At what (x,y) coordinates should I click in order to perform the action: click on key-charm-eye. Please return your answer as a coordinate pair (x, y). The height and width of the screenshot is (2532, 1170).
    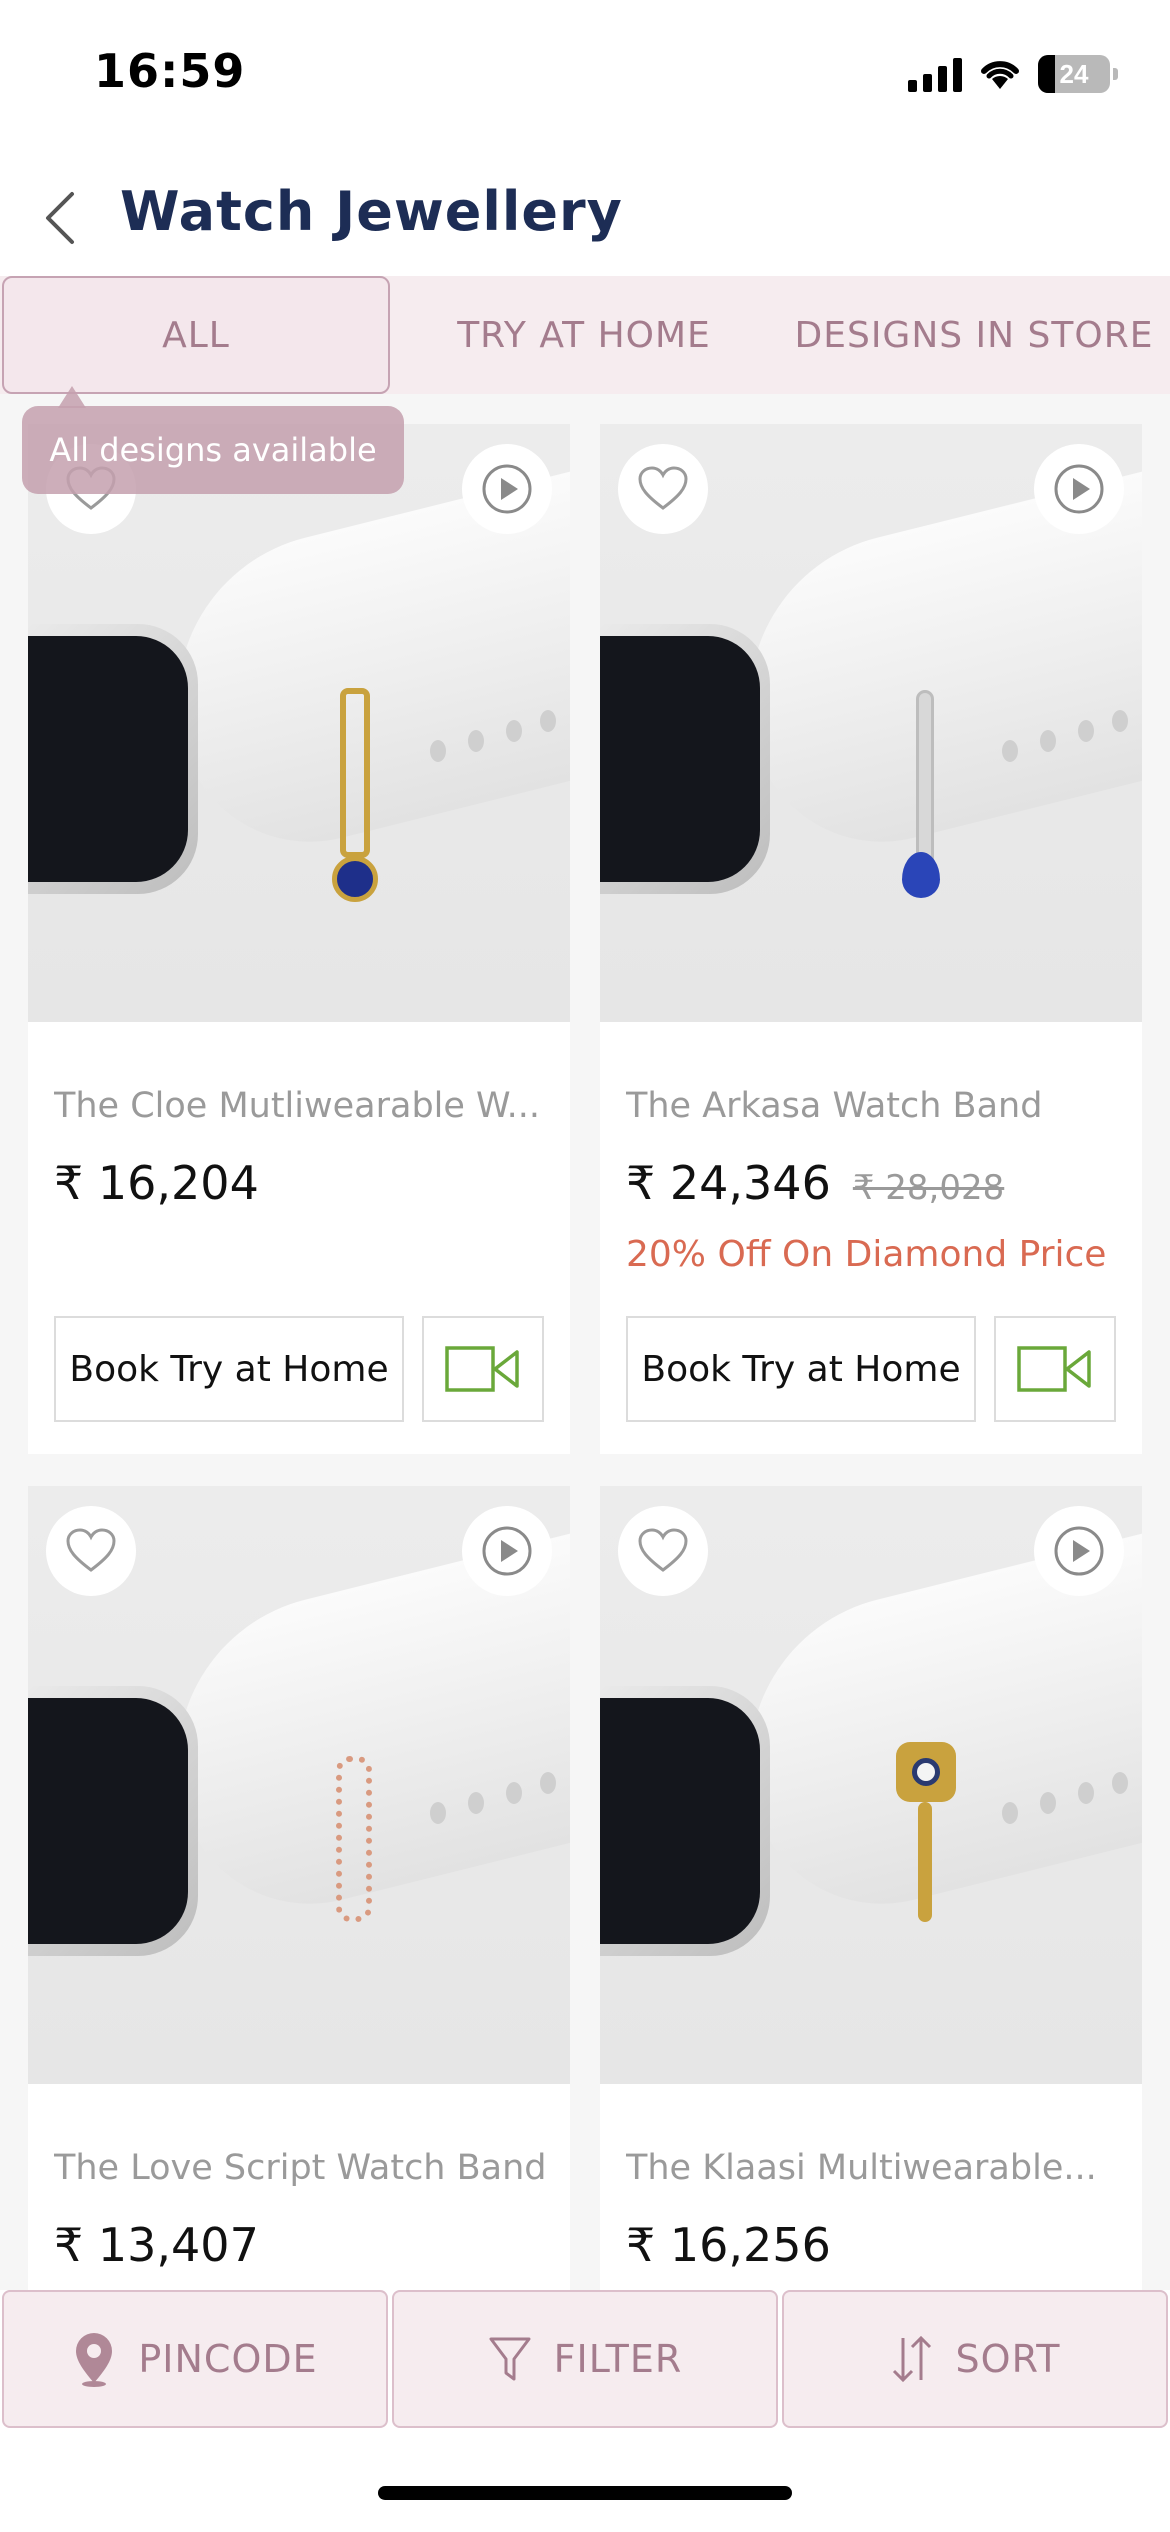
    Looking at the image, I should click on (926, 1772).